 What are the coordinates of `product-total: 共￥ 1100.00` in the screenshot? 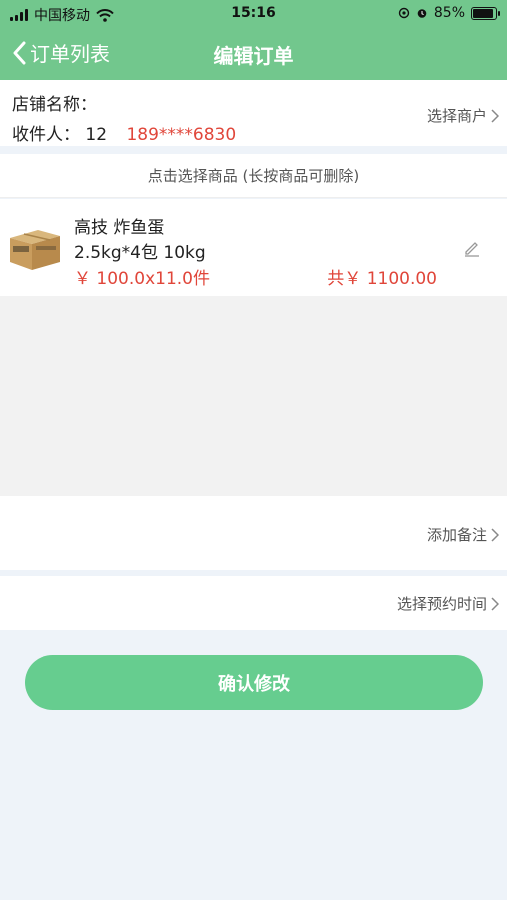 It's located at (382, 279).